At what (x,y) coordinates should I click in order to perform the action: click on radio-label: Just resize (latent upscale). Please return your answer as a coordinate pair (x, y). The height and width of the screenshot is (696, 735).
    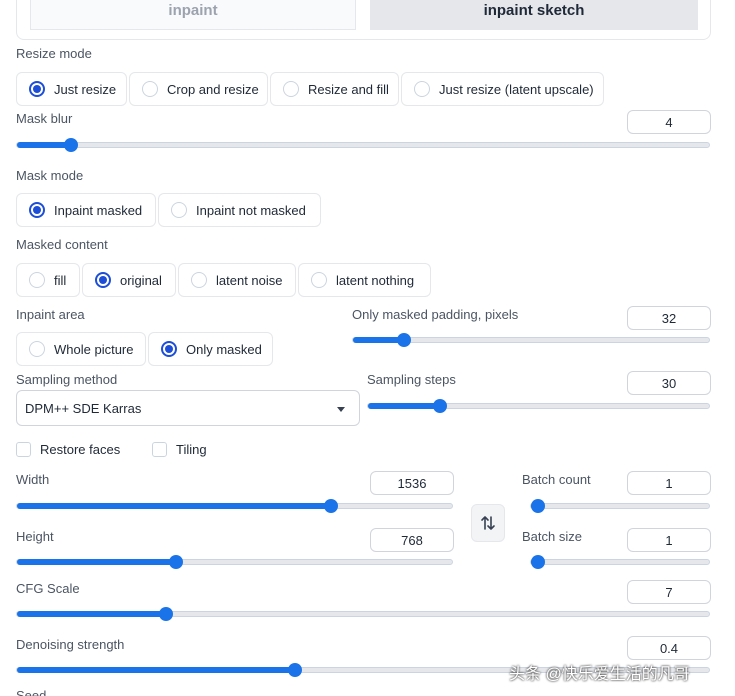
    Looking at the image, I should click on (516, 89).